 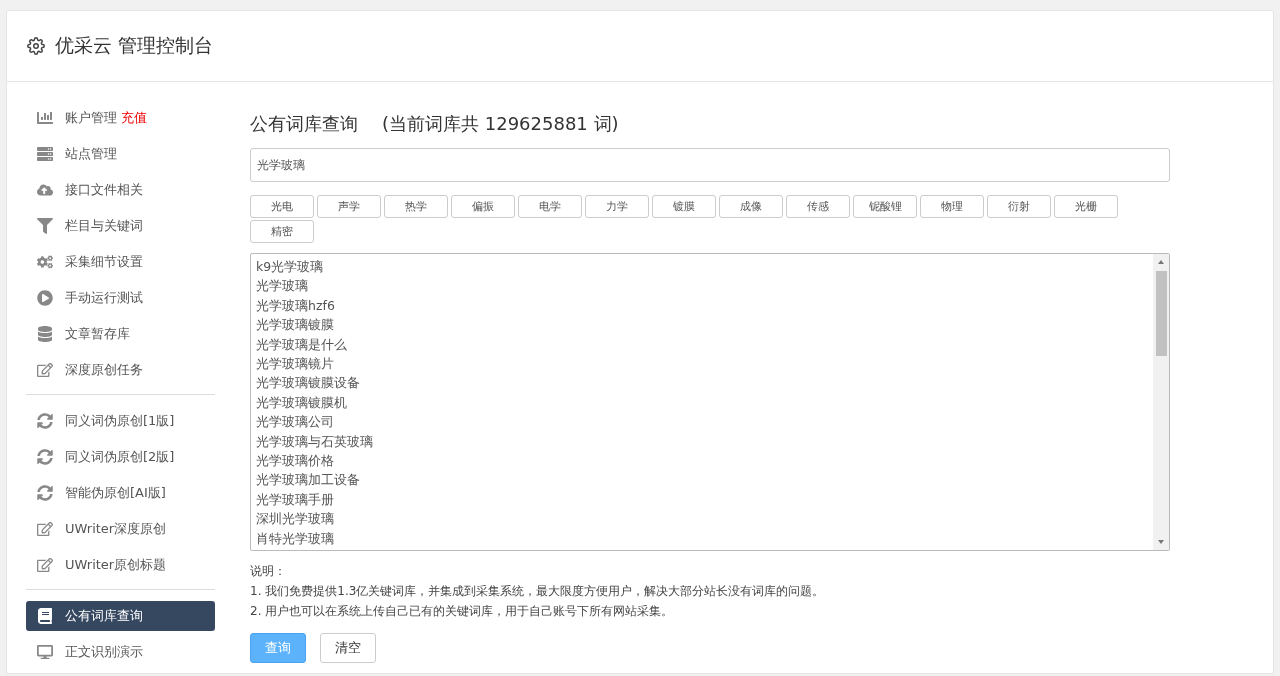 I want to click on result-row: 光学玻璃镀膜机, so click(x=702, y=402).